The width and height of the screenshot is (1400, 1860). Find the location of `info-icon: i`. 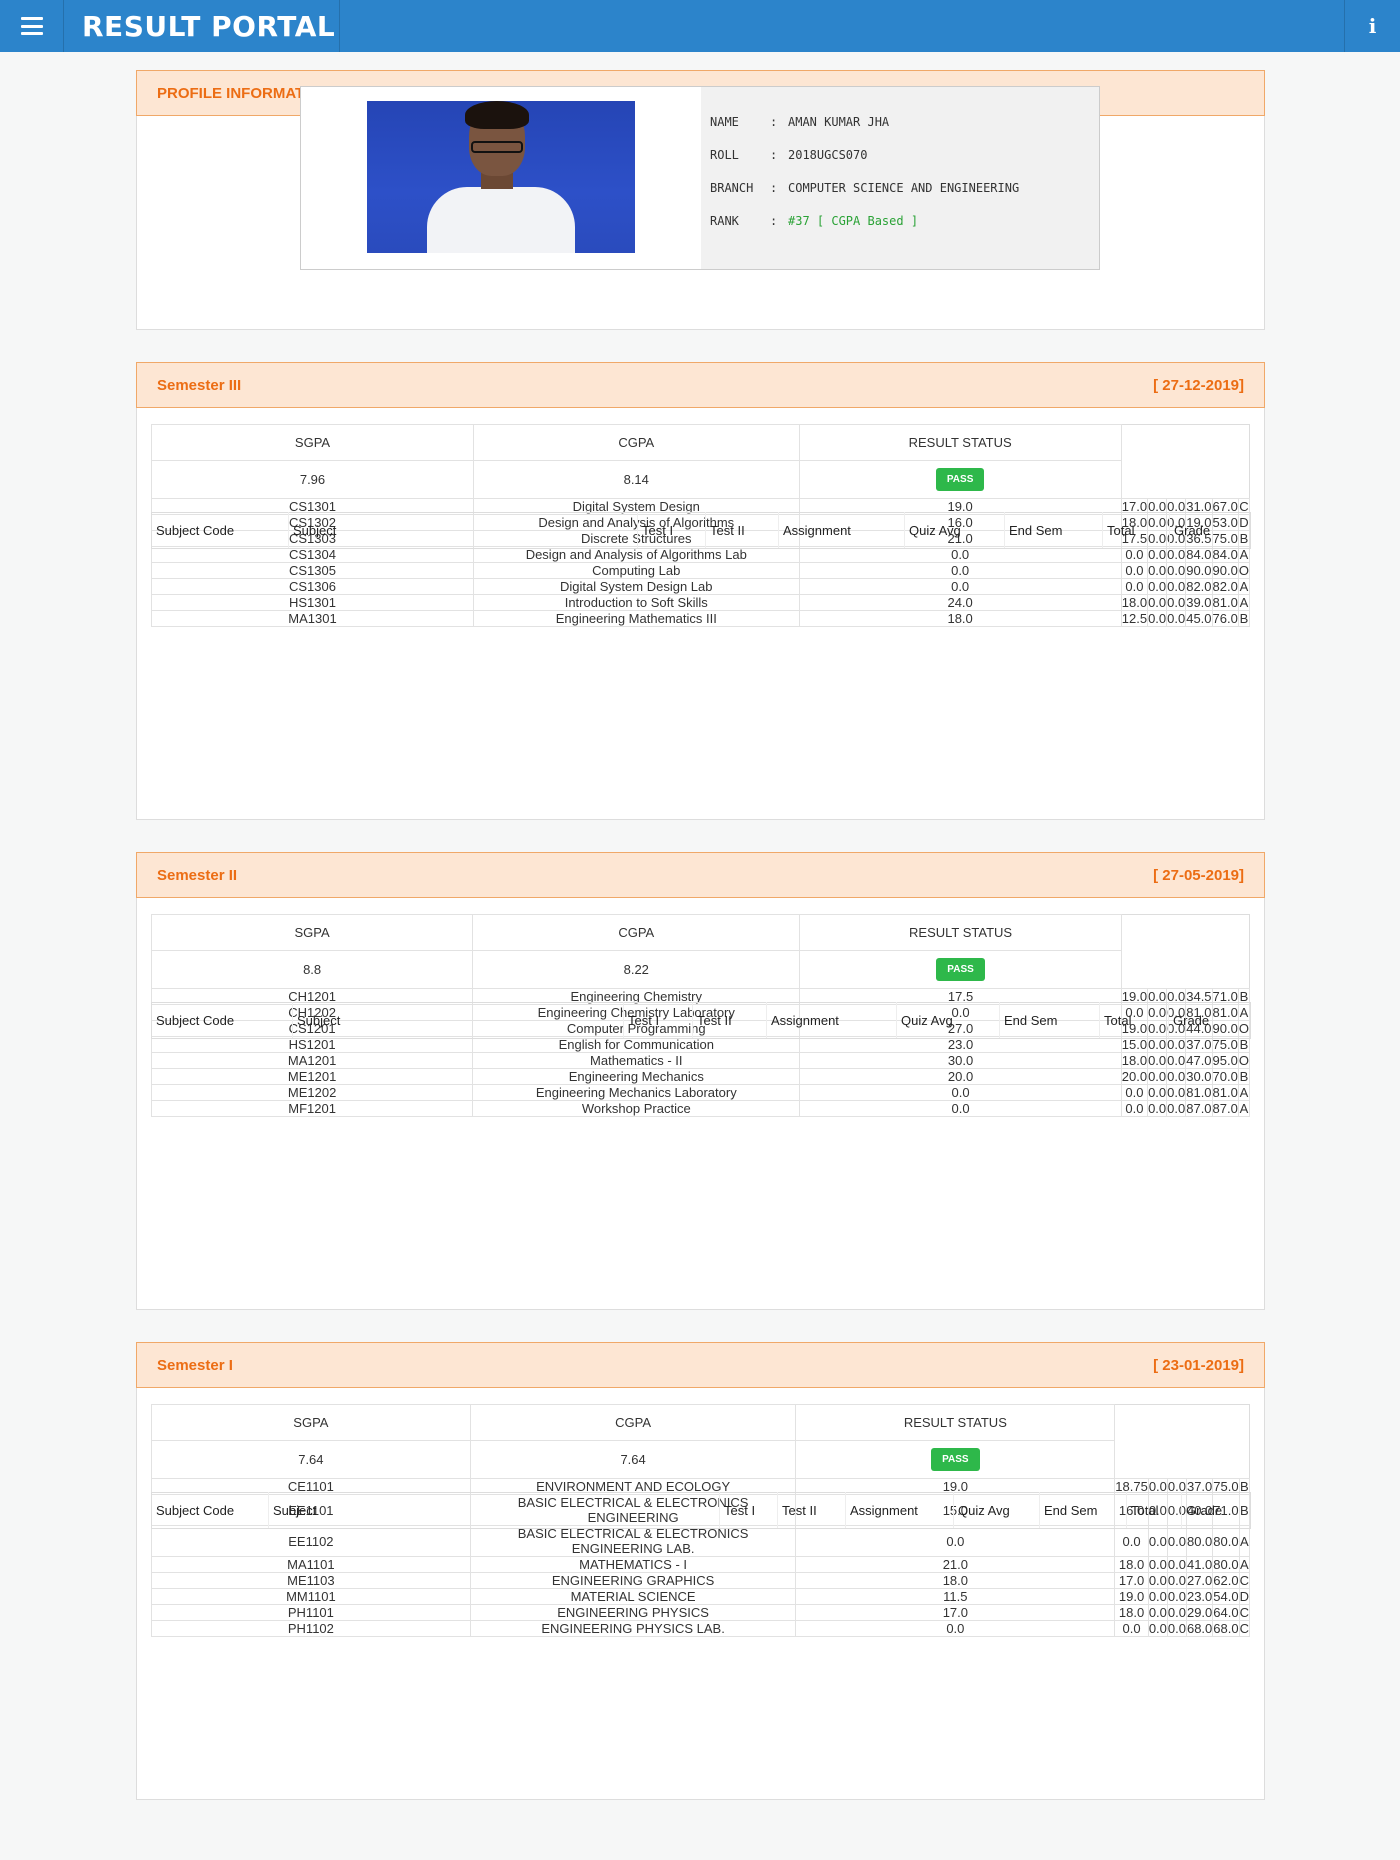

info-icon: i is located at coordinates (1372, 26).